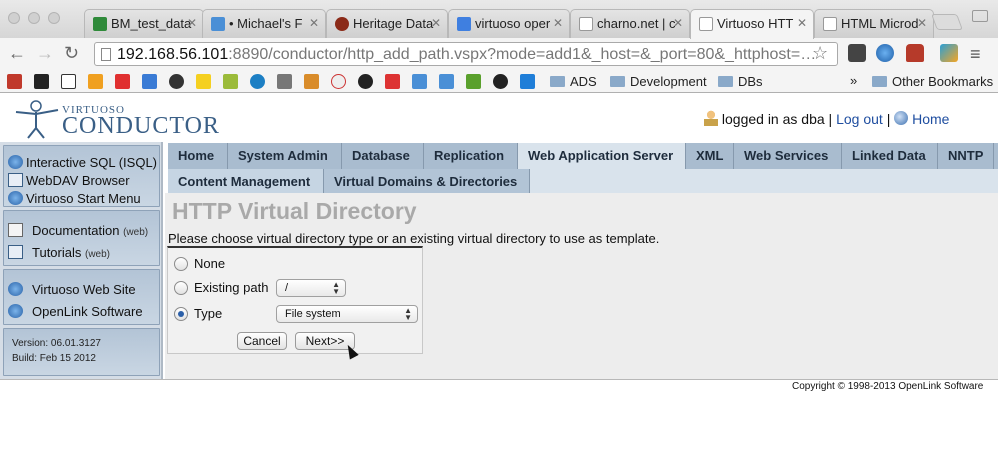 The height and width of the screenshot is (459, 998). Describe the element at coordinates (14, 18) in the screenshot. I see `close-window-button` at that location.